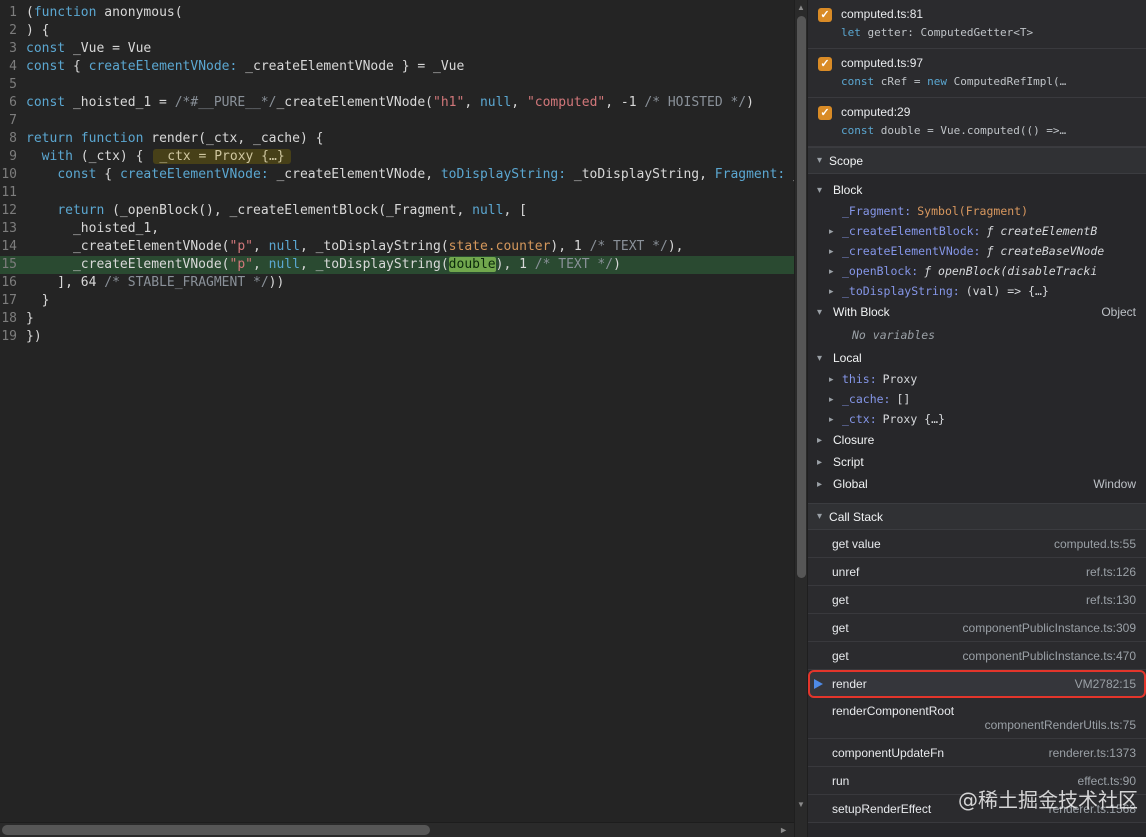 This screenshot has width=1146, height=837. Describe the element at coordinates (801, 297) in the screenshot. I see `vertical-scrollbar-thumb` at that location.